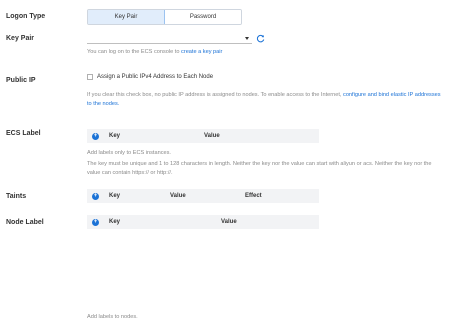  I want to click on create-key-pair-link: create a key pair, so click(201, 52).